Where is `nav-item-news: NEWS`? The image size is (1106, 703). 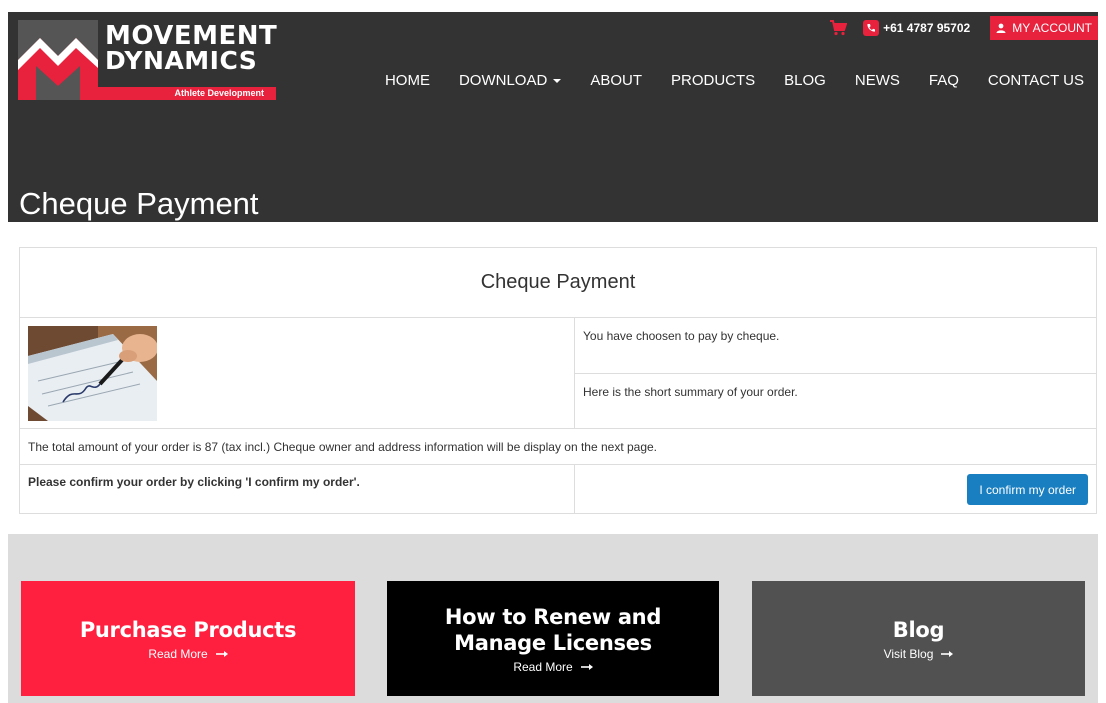 nav-item-news: NEWS is located at coordinates (877, 80).